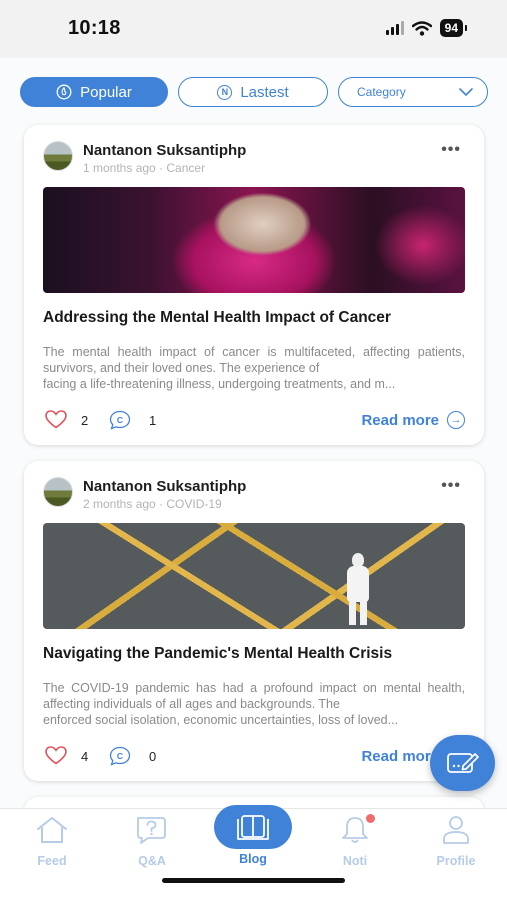  What do you see at coordinates (94, 28) in the screenshot?
I see `status-time: 10:18` at bounding box center [94, 28].